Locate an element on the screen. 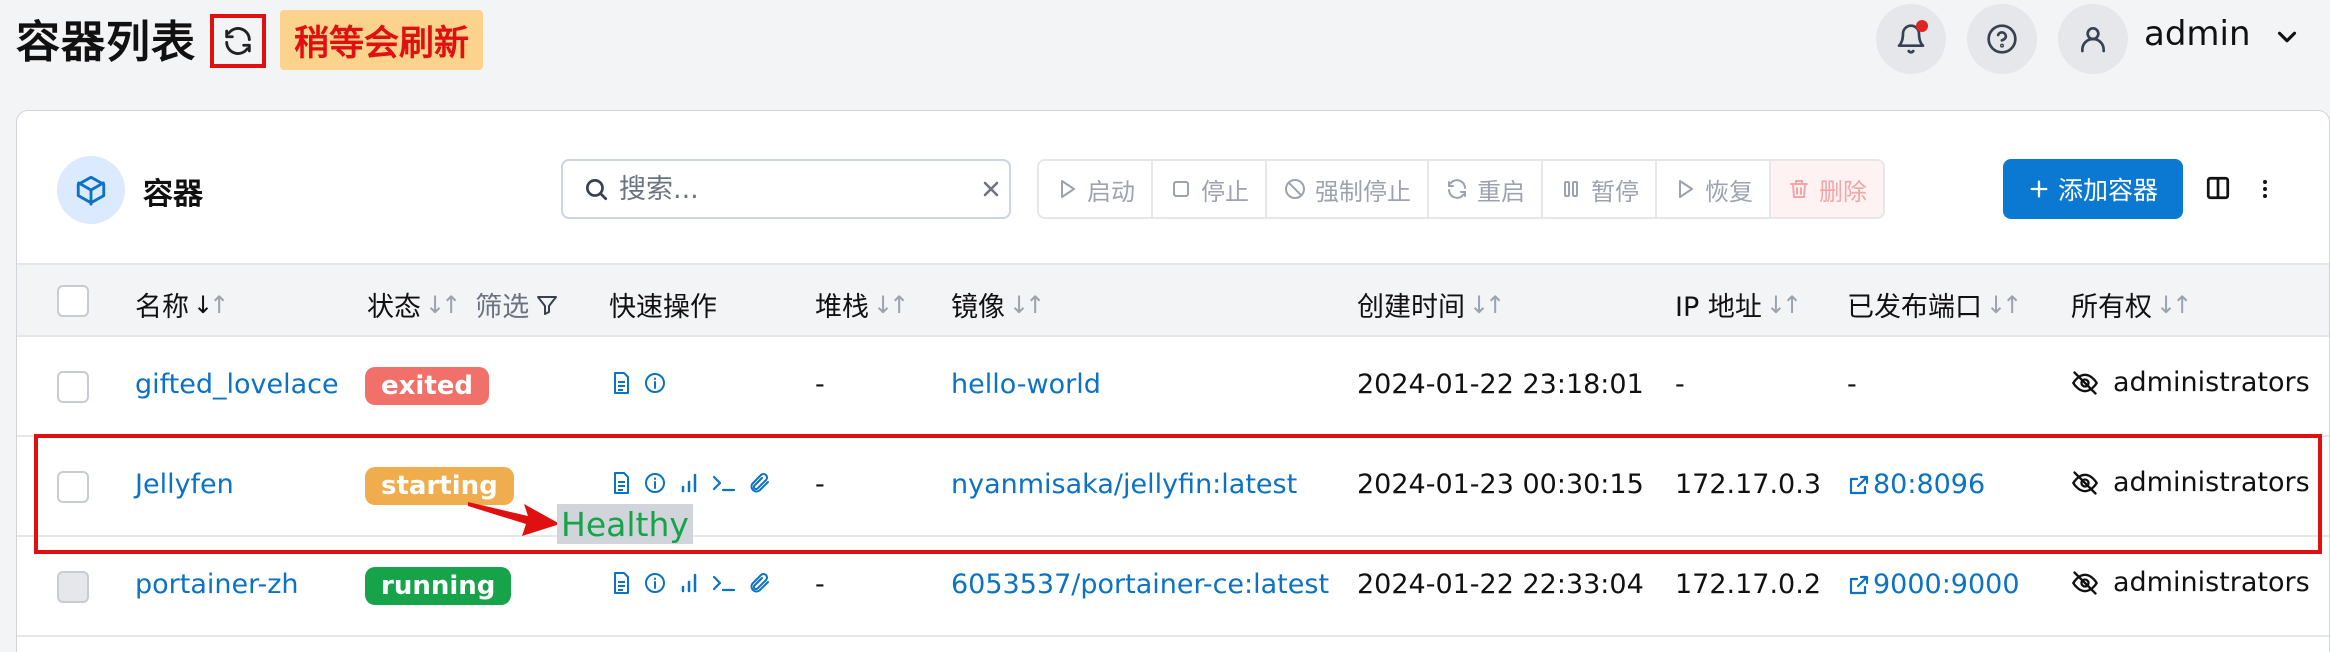 This screenshot has width=2330, height=652. pause-label: 暂停 is located at coordinates (1615, 191).